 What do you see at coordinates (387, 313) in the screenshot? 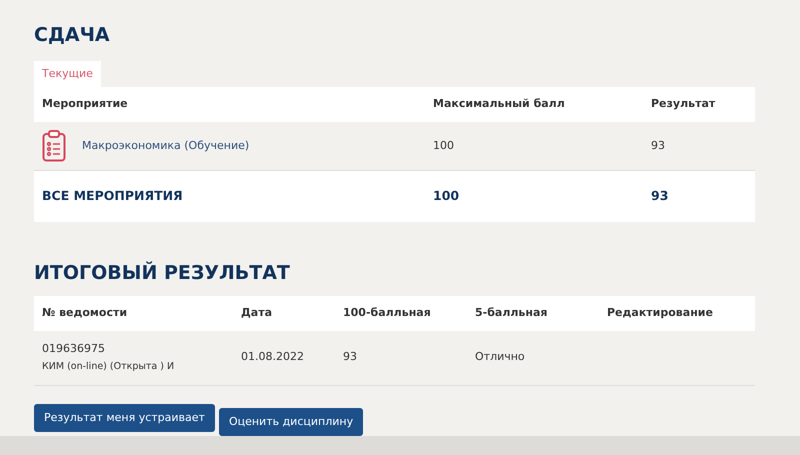
I see `column-header: 100-балльная` at bounding box center [387, 313].